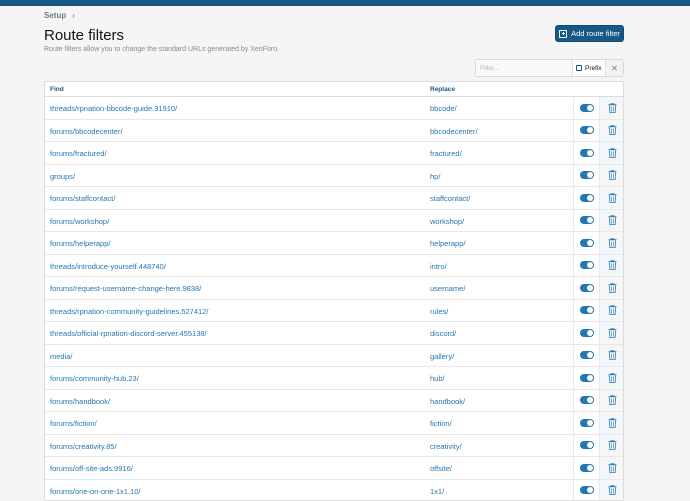 Image resolution: width=690 pixels, height=501 pixels. I want to click on add-route-filter-button: Add route filter, so click(589, 33).